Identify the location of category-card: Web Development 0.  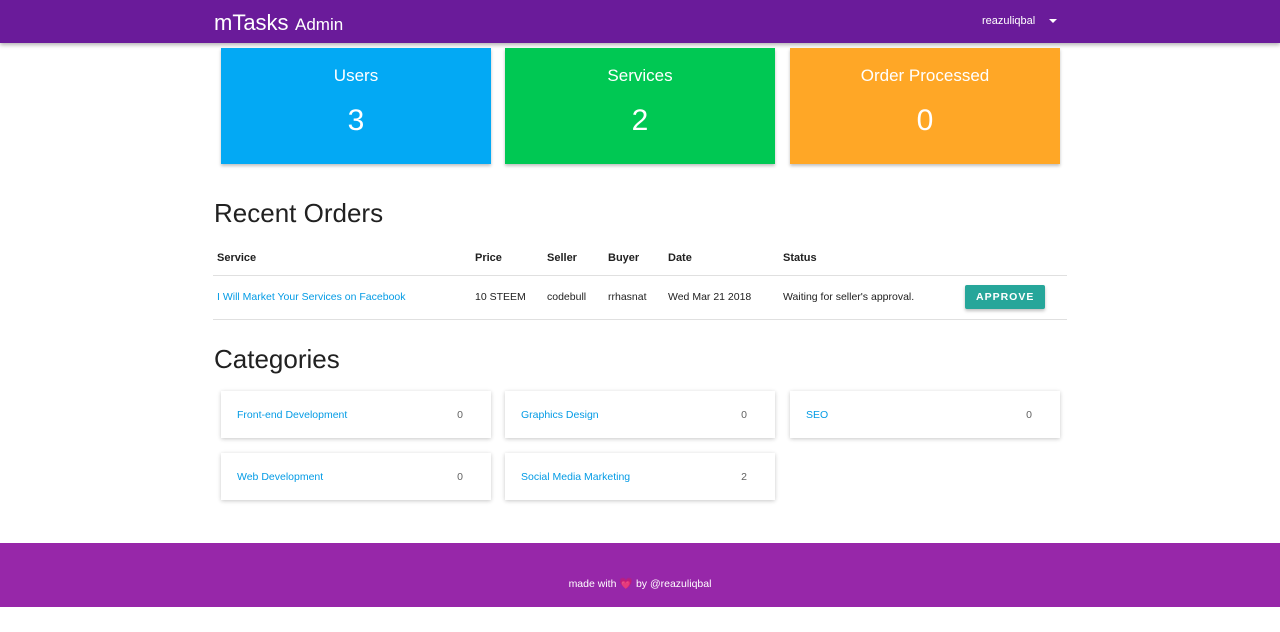
(356, 476).